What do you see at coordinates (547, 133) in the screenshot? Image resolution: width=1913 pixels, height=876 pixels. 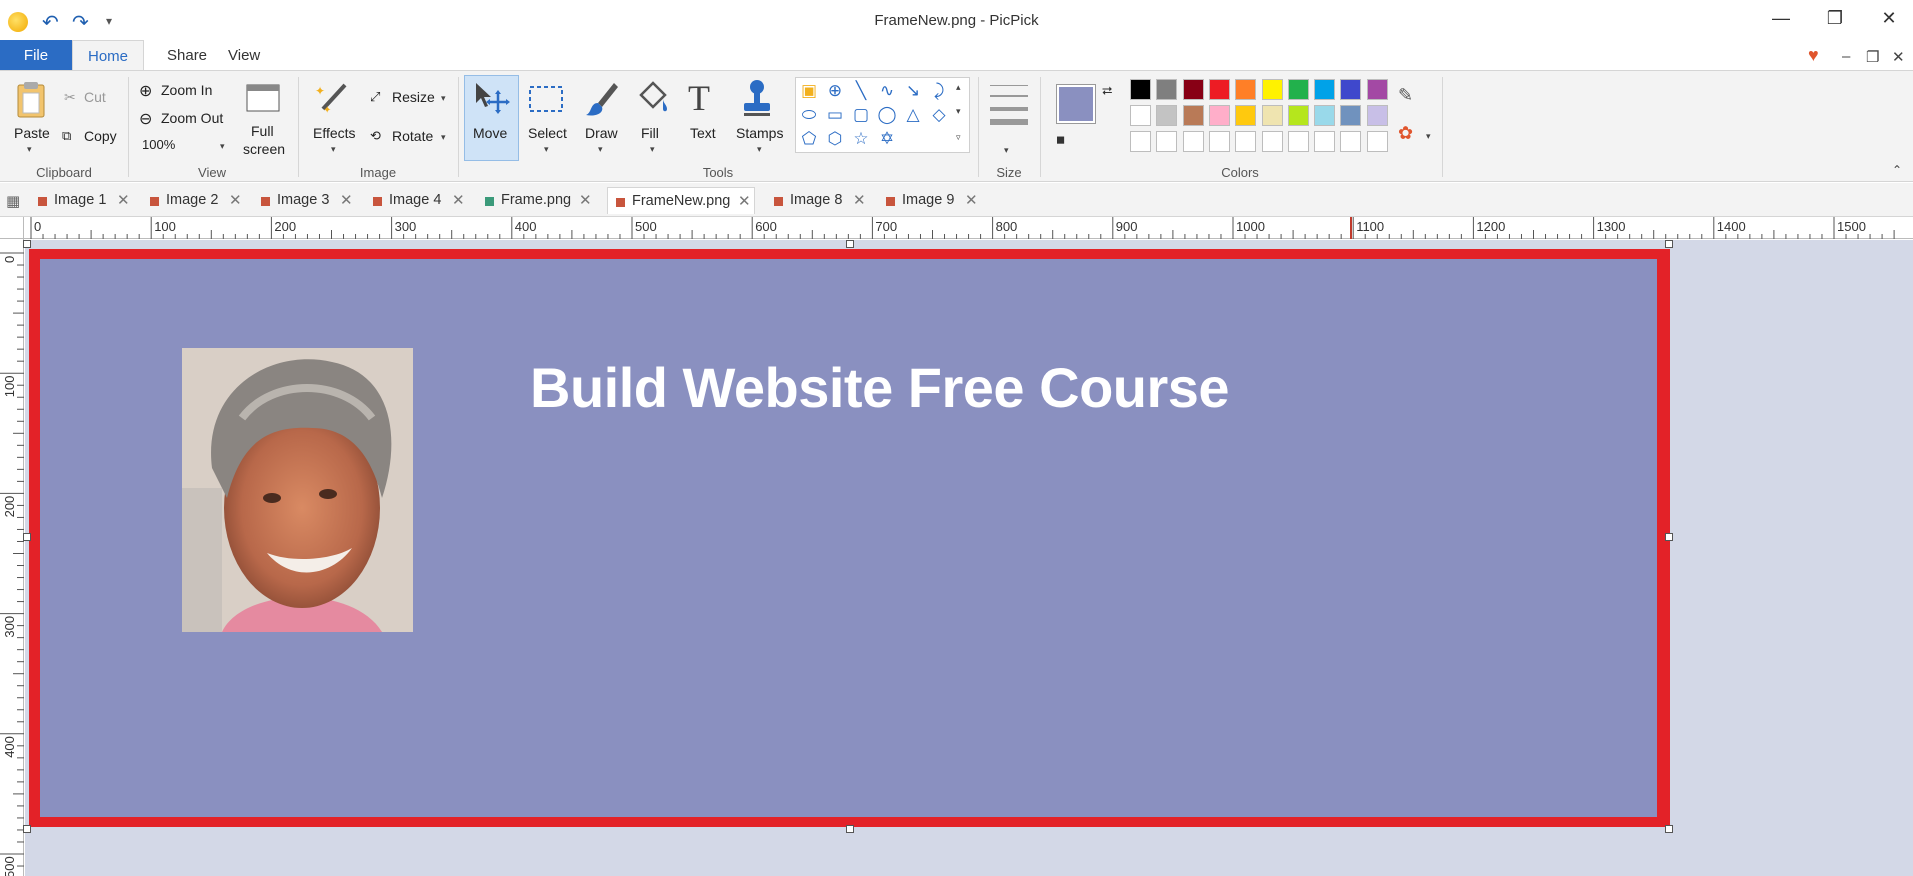 I see `select-tool-button: Select` at bounding box center [547, 133].